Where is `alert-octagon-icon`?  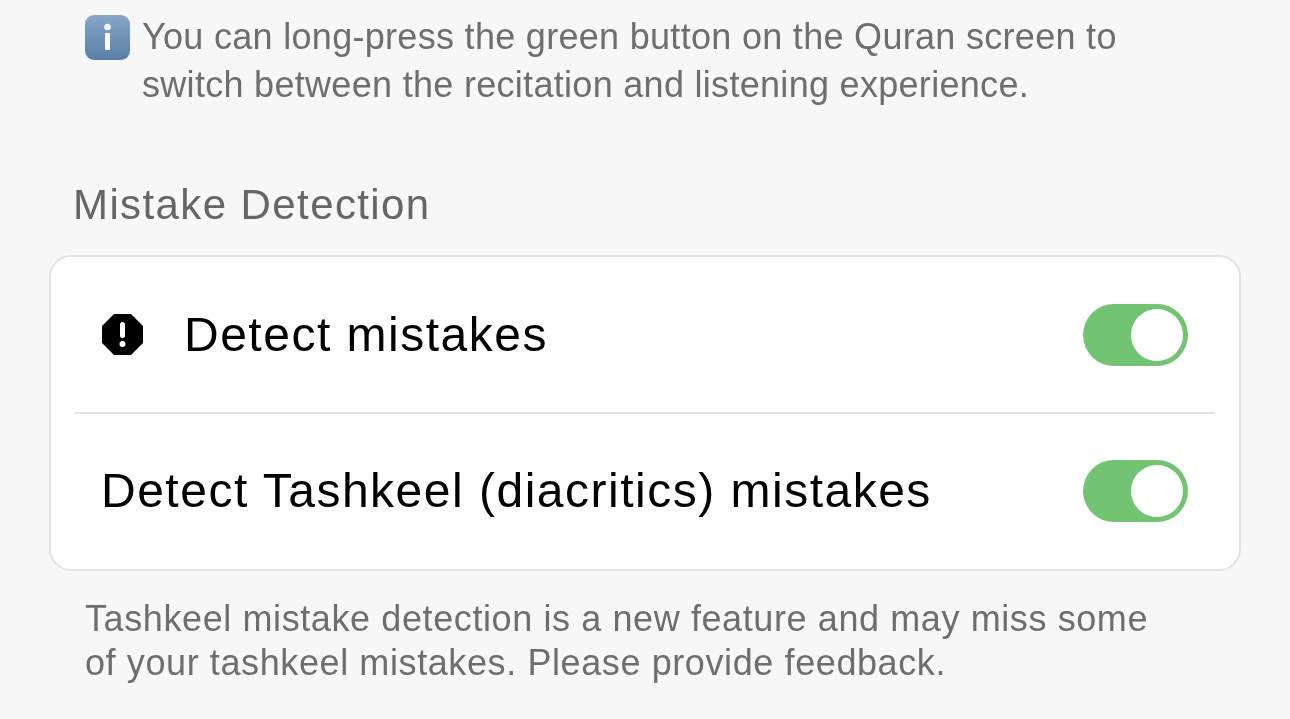
alert-octagon-icon is located at coordinates (122, 334).